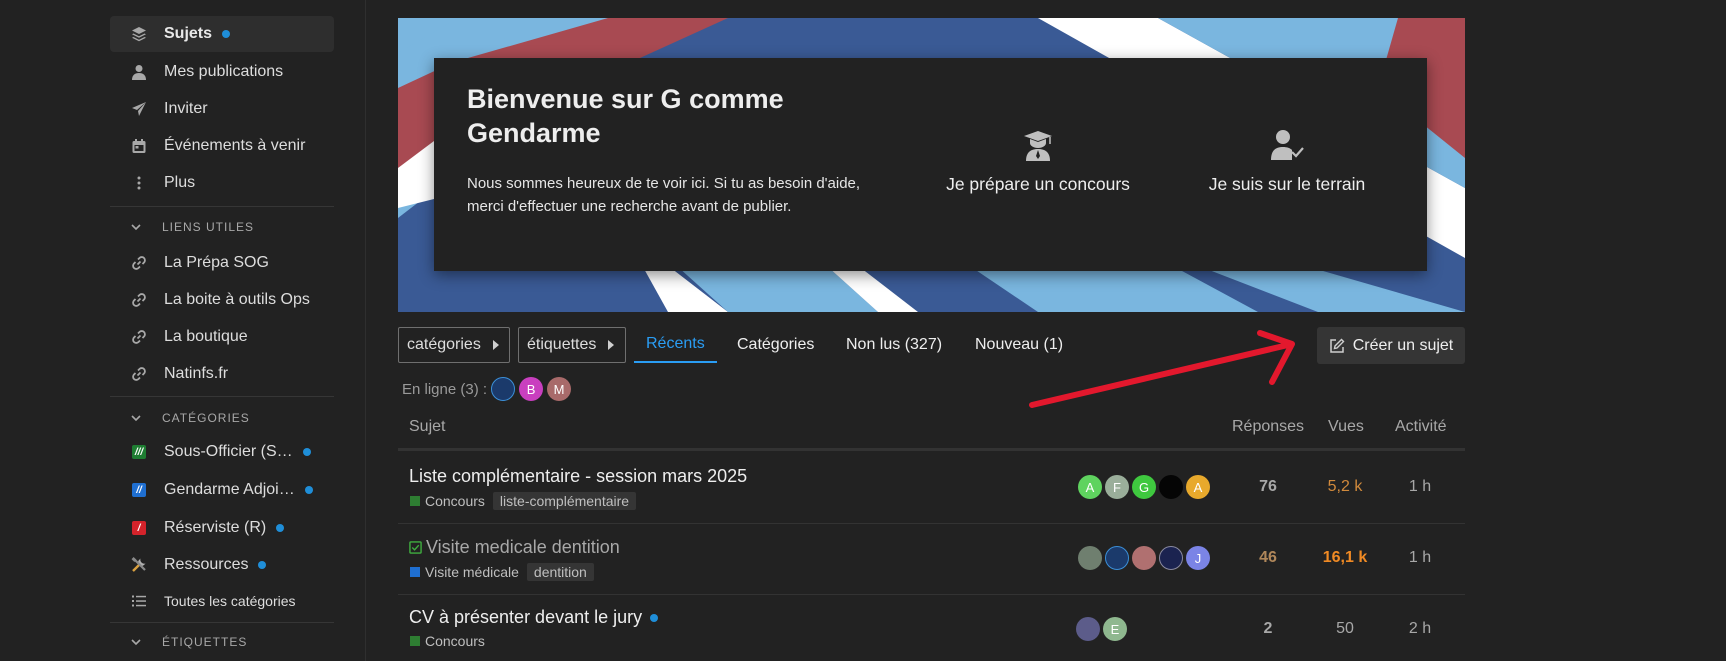 This screenshot has width=1726, height=661. What do you see at coordinates (514, 547) in the screenshot?
I see `topic-link: Visite medicale dentition` at bounding box center [514, 547].